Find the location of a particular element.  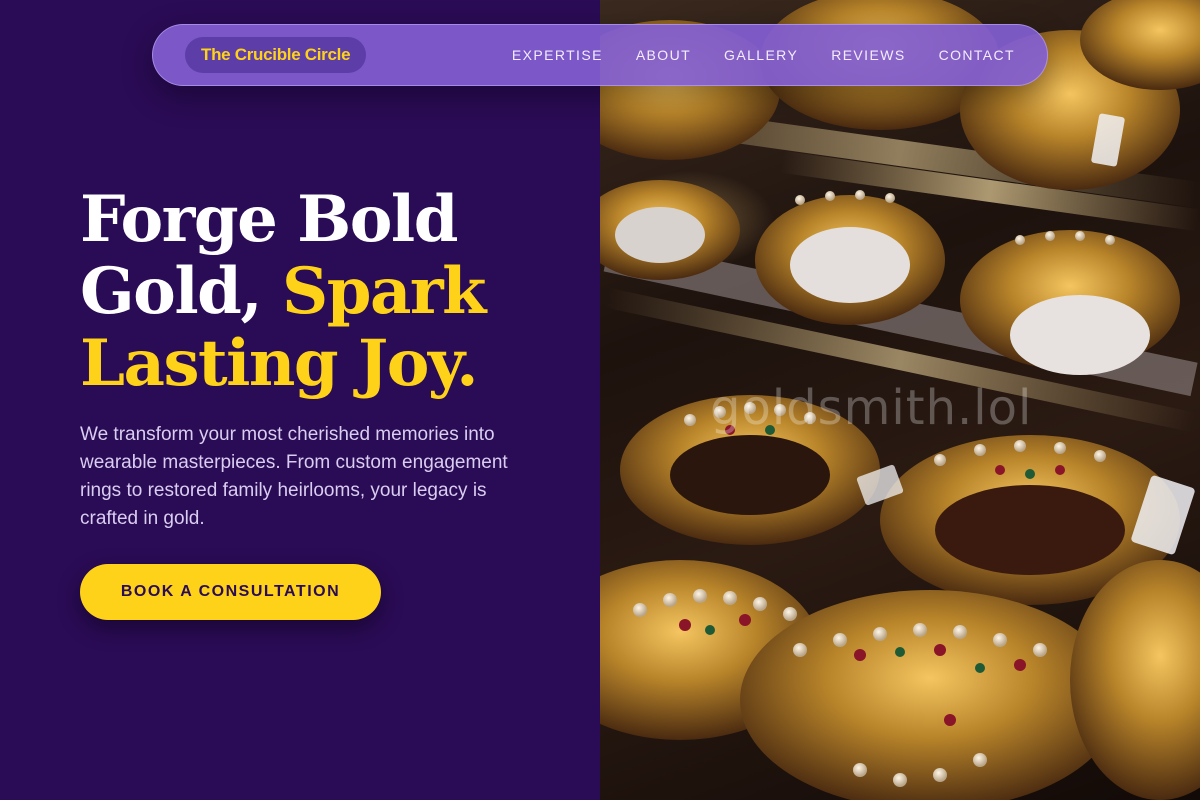

nav-link-reviews: REVIEWS is located at coordinates (868, 55).